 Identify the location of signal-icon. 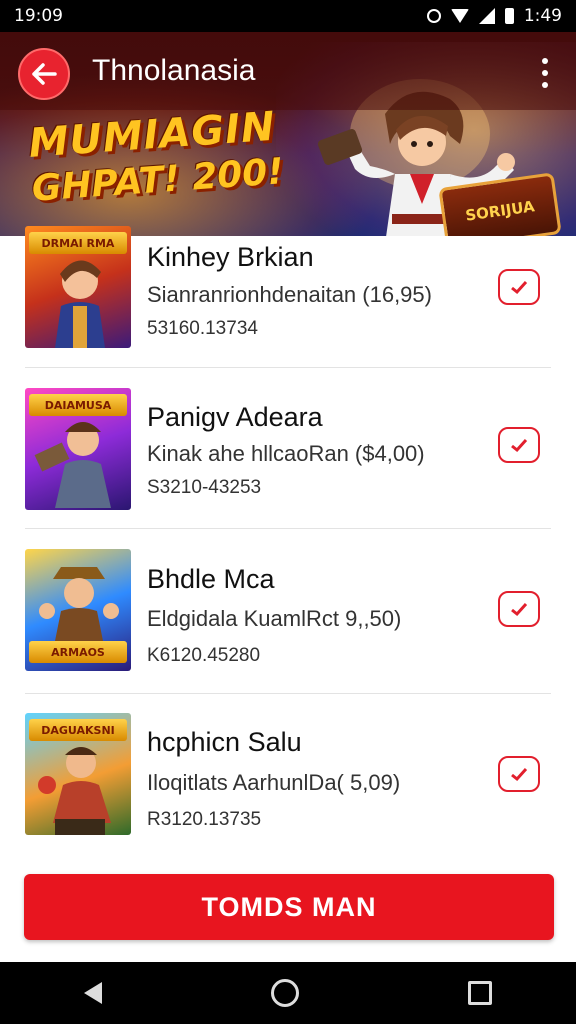
(486, 16).